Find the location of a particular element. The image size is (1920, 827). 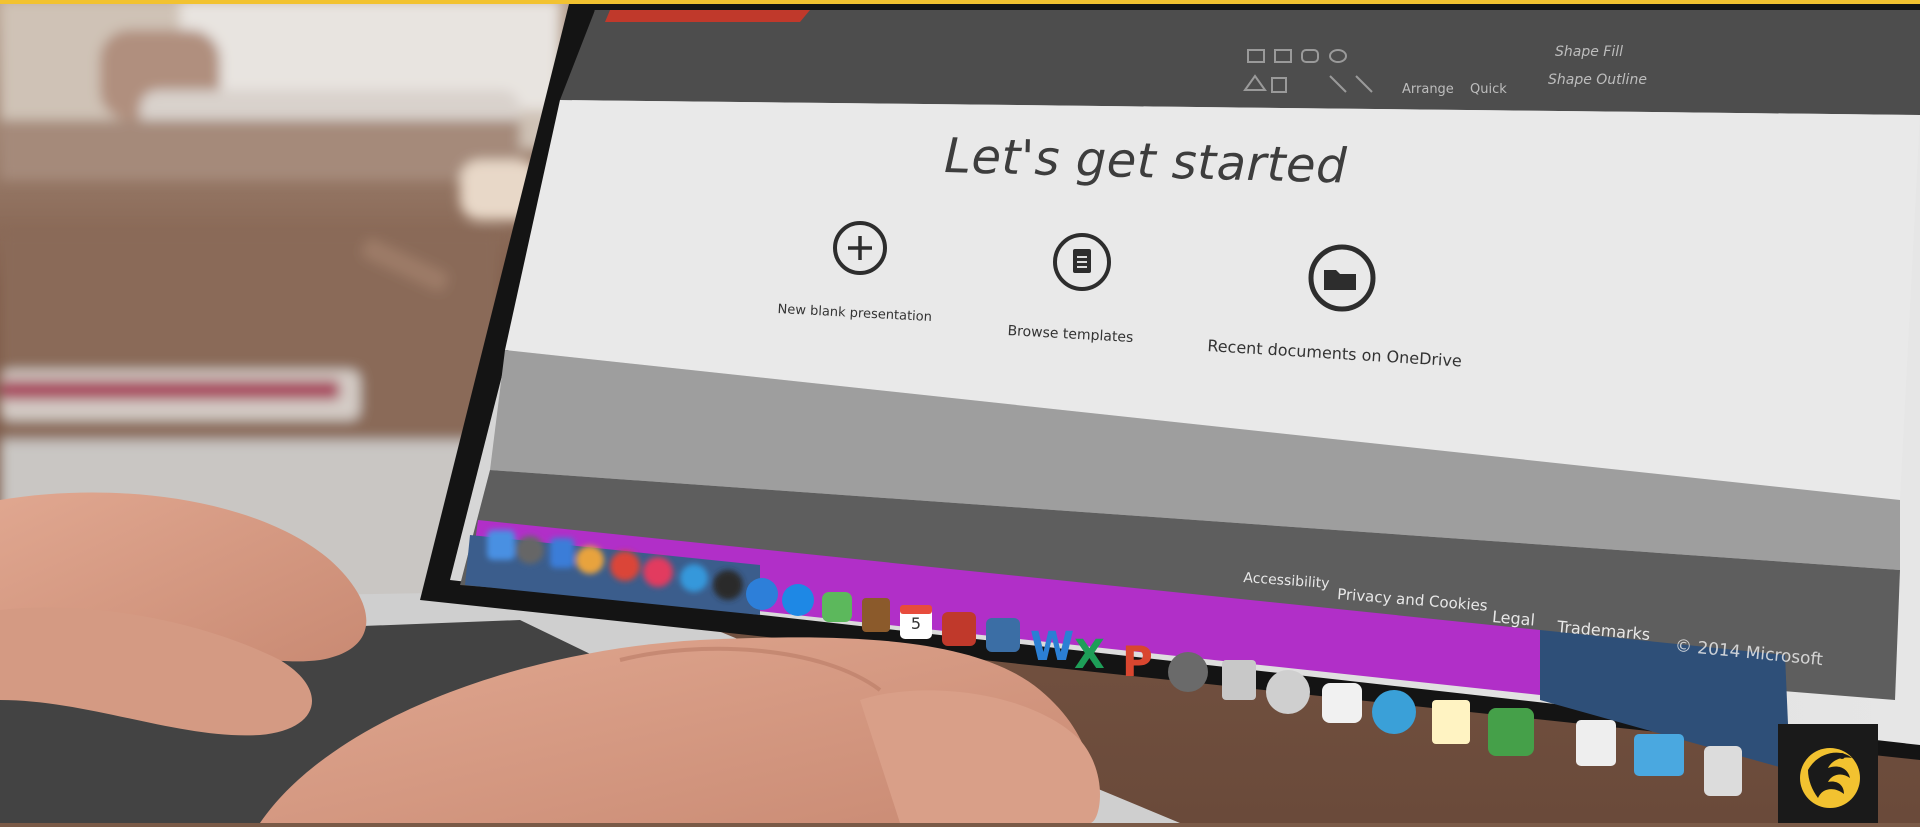

top-accent-bar is located at coordinates (960, 2).